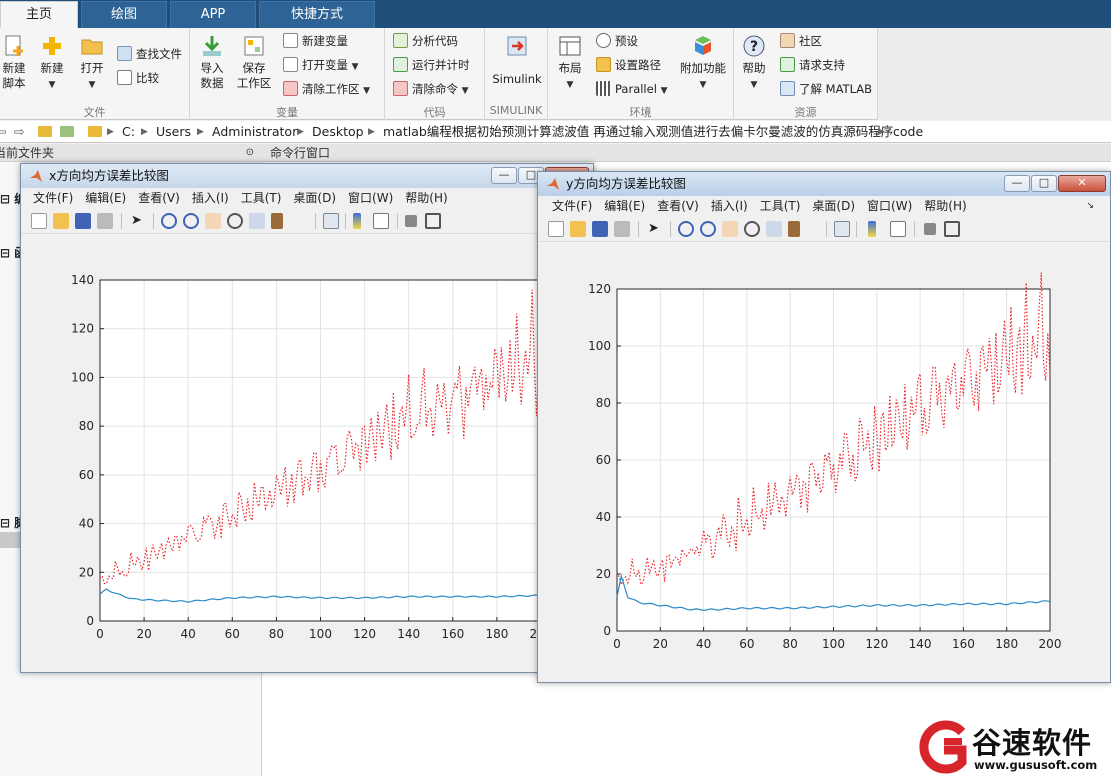  What do you see at coordinates (128, 132) in the screenshot?
I see `breadcrumb-item: C:` at bounding box center [128, 132].